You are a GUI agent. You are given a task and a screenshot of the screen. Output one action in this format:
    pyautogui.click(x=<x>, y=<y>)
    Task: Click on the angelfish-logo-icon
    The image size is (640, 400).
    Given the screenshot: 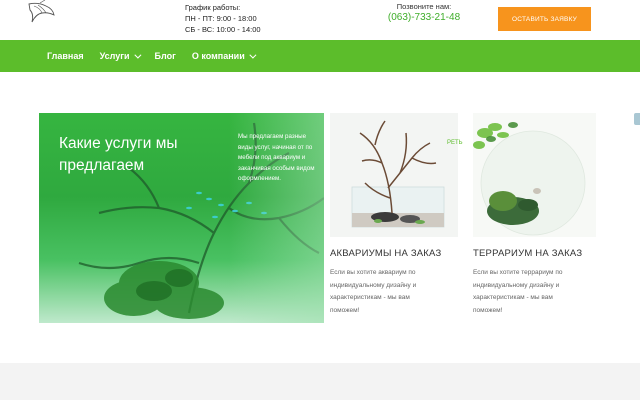 What is the action you would take?
    pyautogui.click(x=41, y=13)
    